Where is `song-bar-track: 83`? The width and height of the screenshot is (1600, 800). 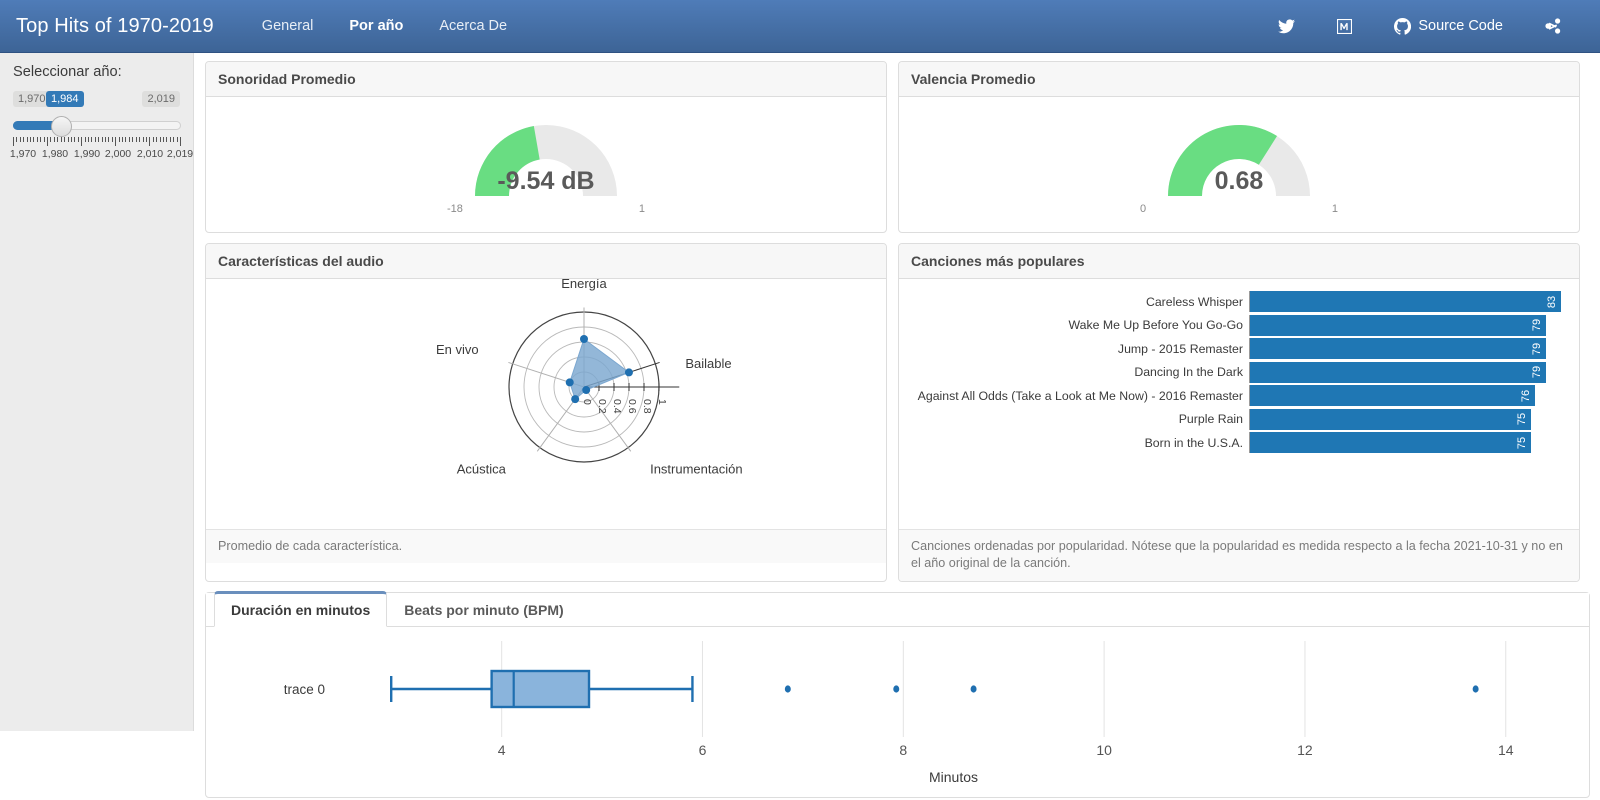 song-bar-track: 83 is located at coordinates (1405, 301).